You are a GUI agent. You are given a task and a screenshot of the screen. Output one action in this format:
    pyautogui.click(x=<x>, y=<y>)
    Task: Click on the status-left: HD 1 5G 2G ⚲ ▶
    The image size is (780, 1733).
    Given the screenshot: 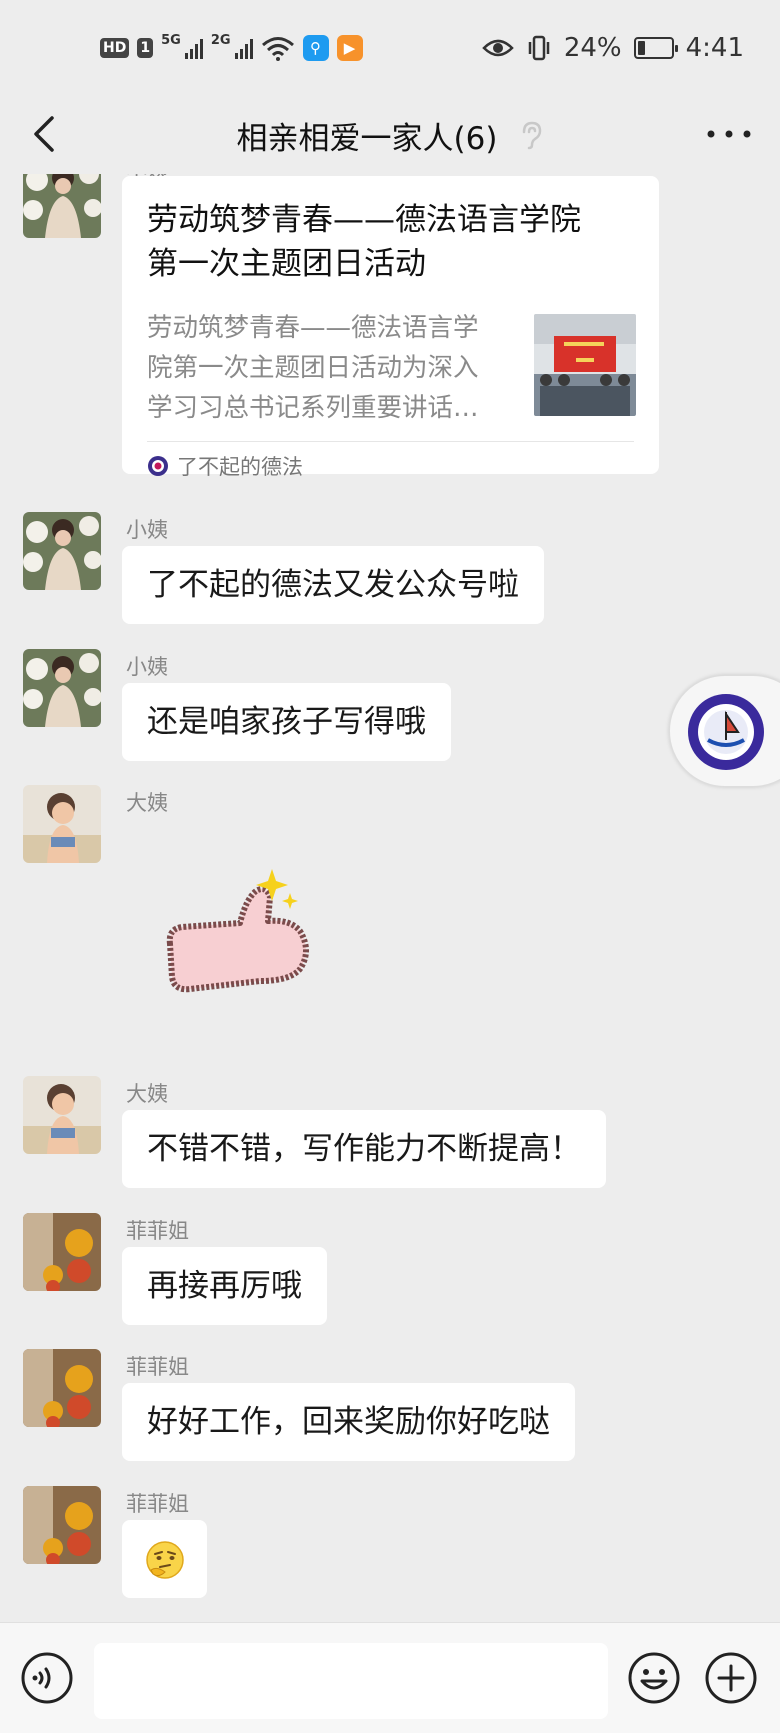 What is the action you would take?
    pyautogui.click(x=231, y=46)
    